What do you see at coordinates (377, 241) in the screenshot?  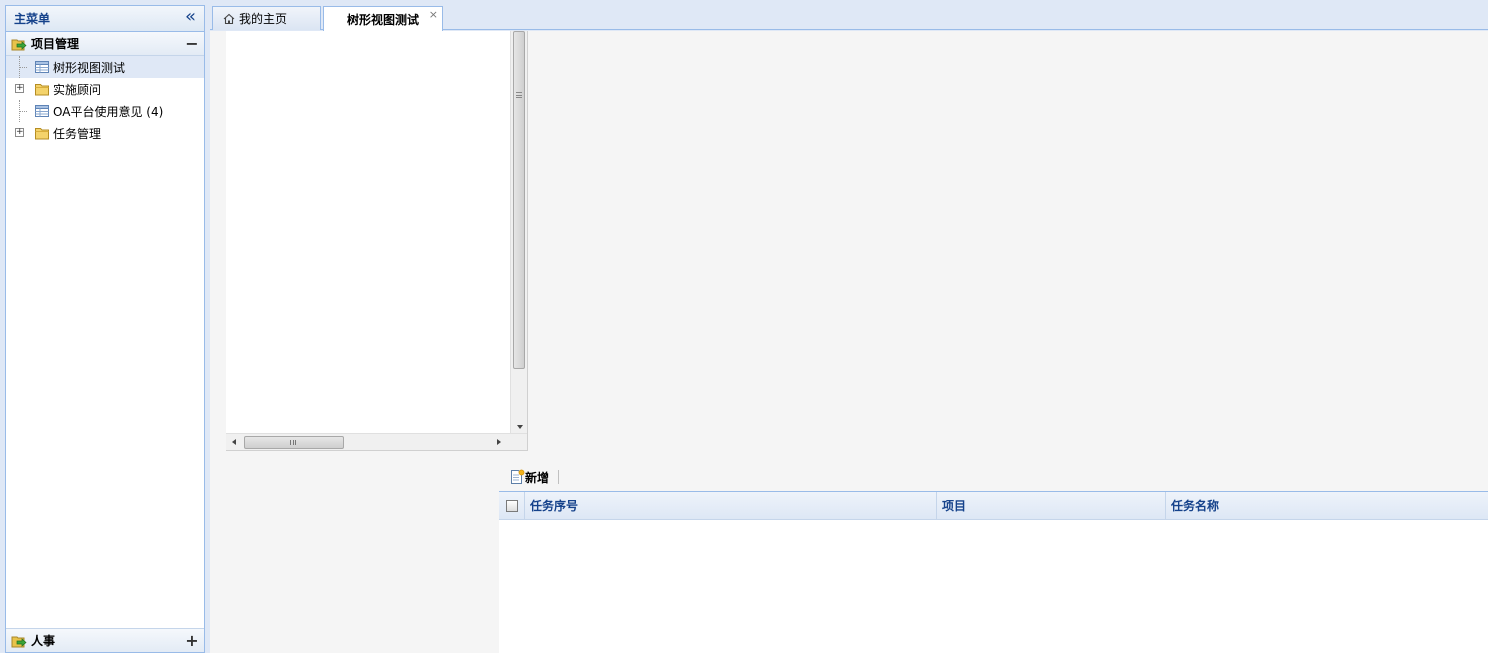 I see `tree-view-panel` at bounding box center [377, 241].